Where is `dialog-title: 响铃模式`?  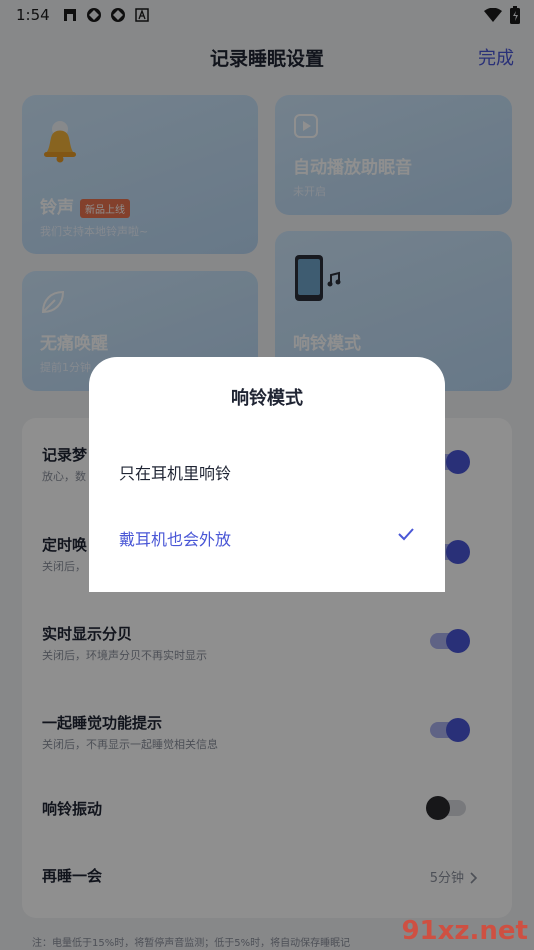 dialog-title: 响铃模式 is located at coordinates (267, 398).